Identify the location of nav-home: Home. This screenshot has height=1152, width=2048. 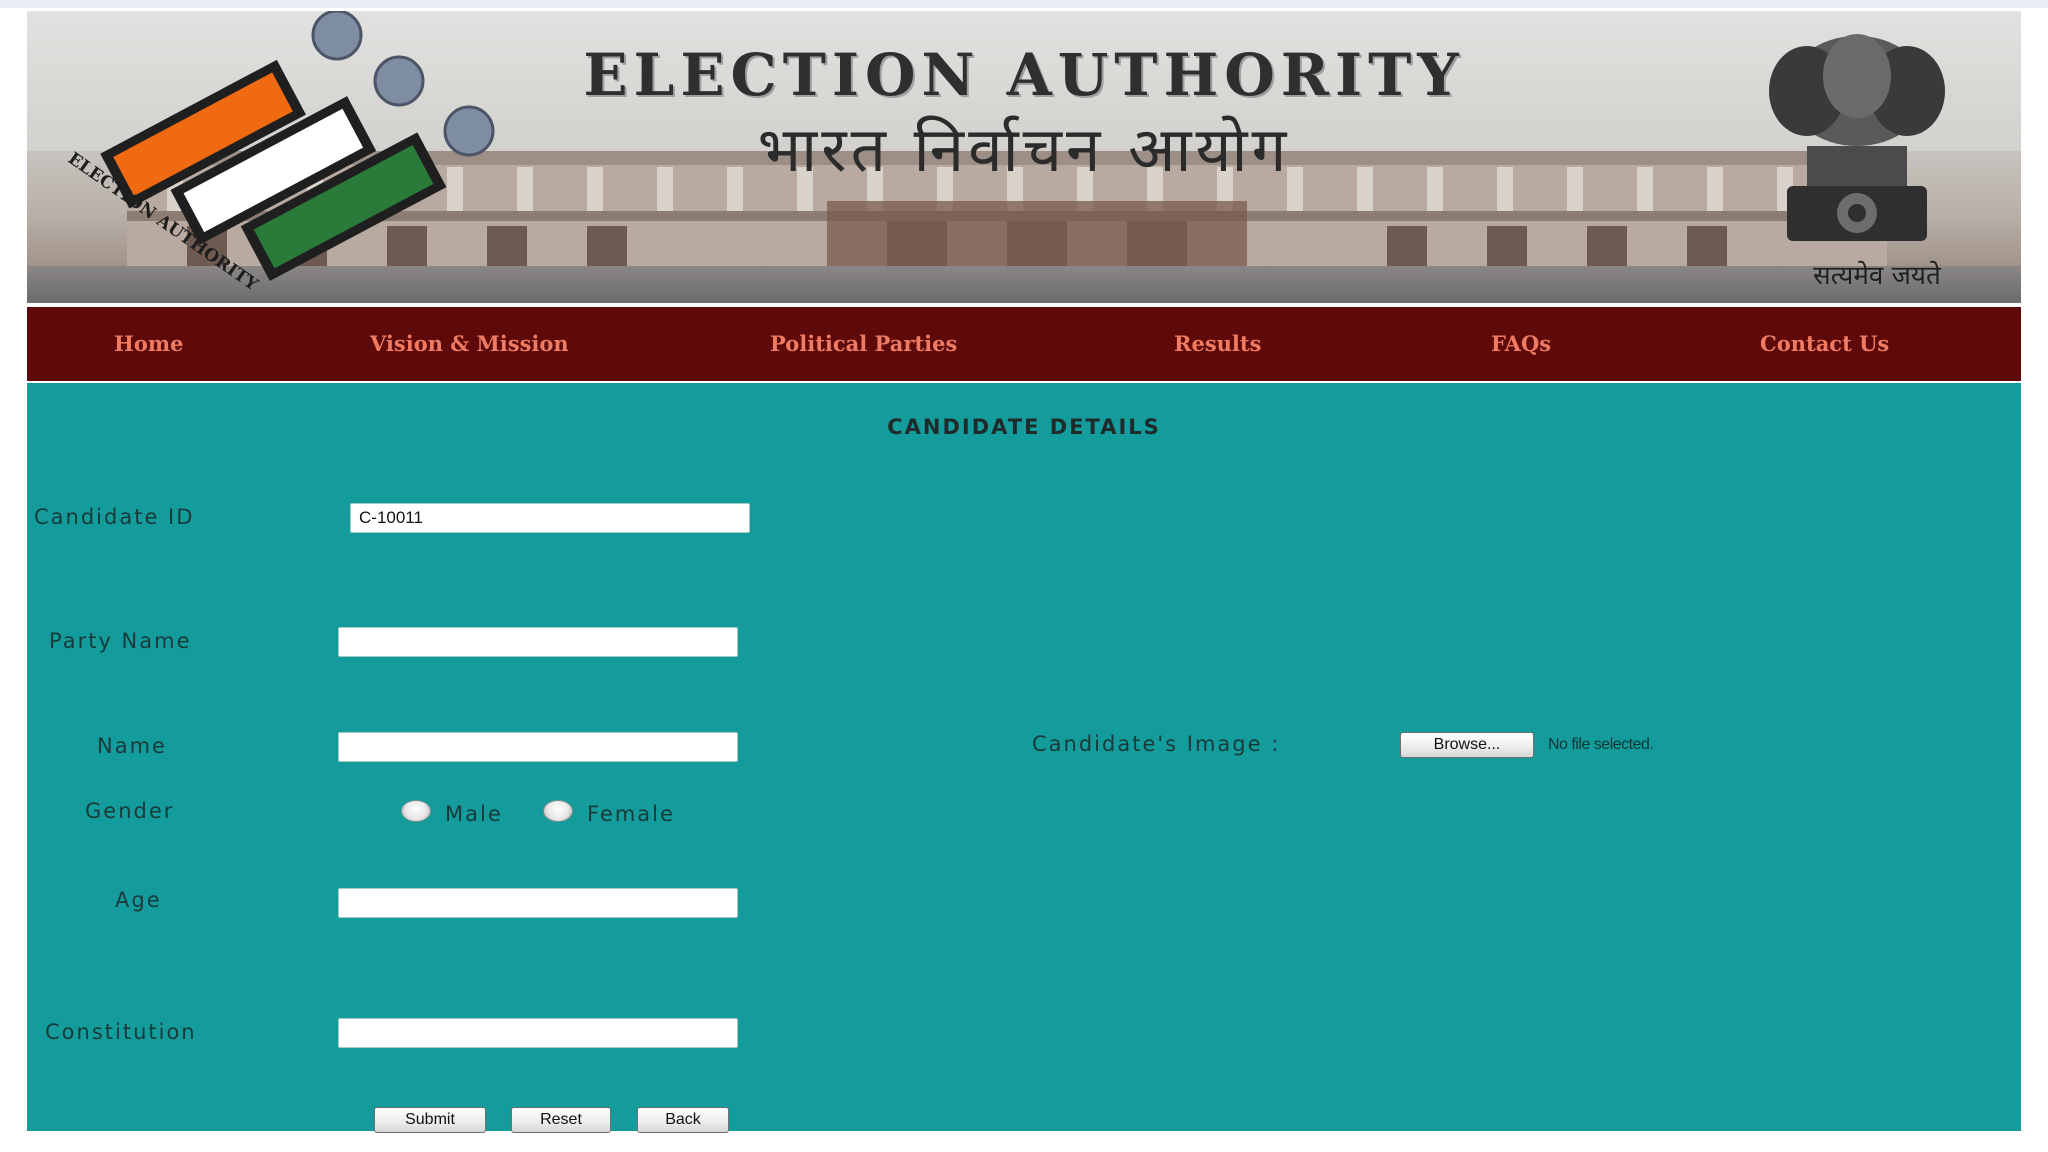
(148, 344).